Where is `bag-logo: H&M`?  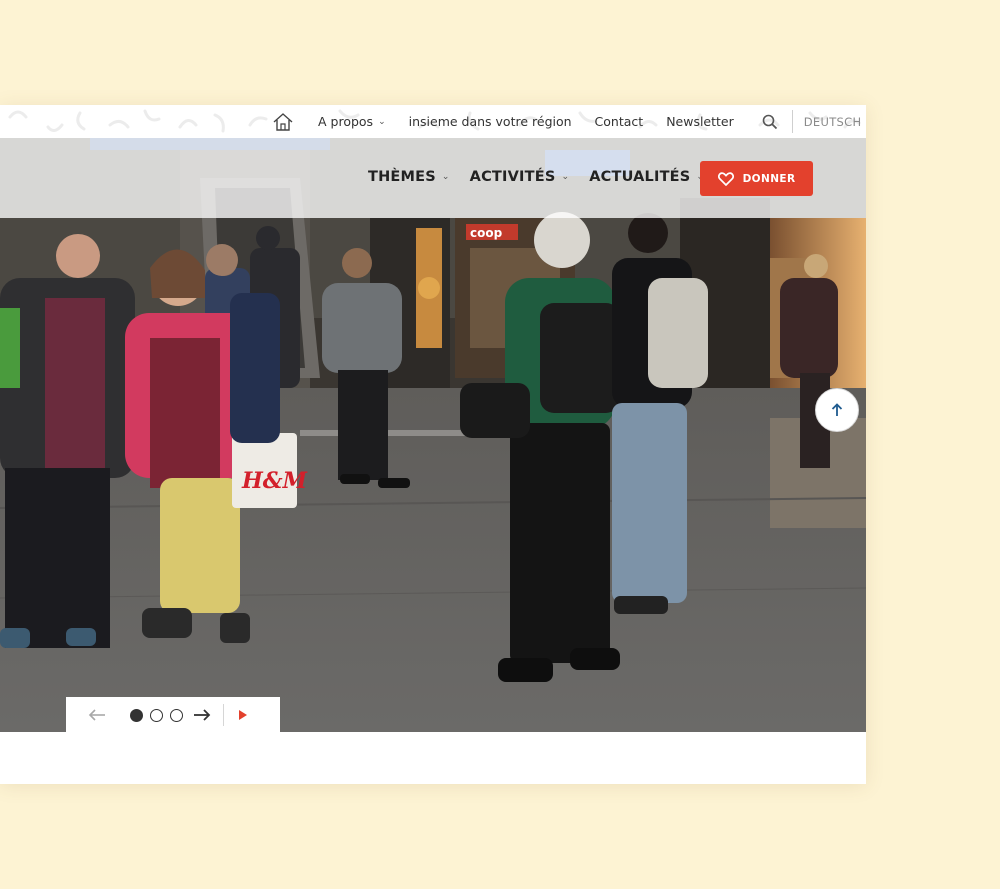
bag-logo: H&M is located at coordinates (274, 481).